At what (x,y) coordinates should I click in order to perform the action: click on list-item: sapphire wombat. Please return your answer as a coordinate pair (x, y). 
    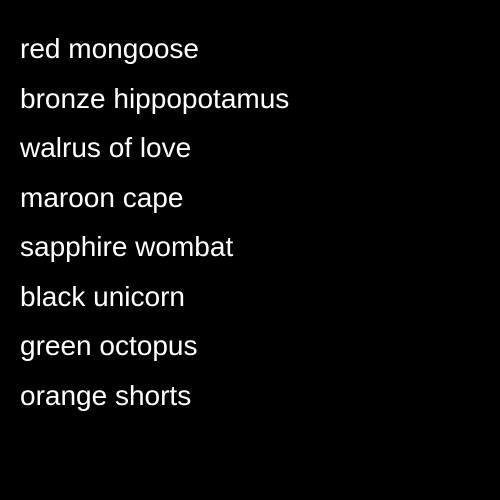
    Looking at the image, I should click on (127, 246).